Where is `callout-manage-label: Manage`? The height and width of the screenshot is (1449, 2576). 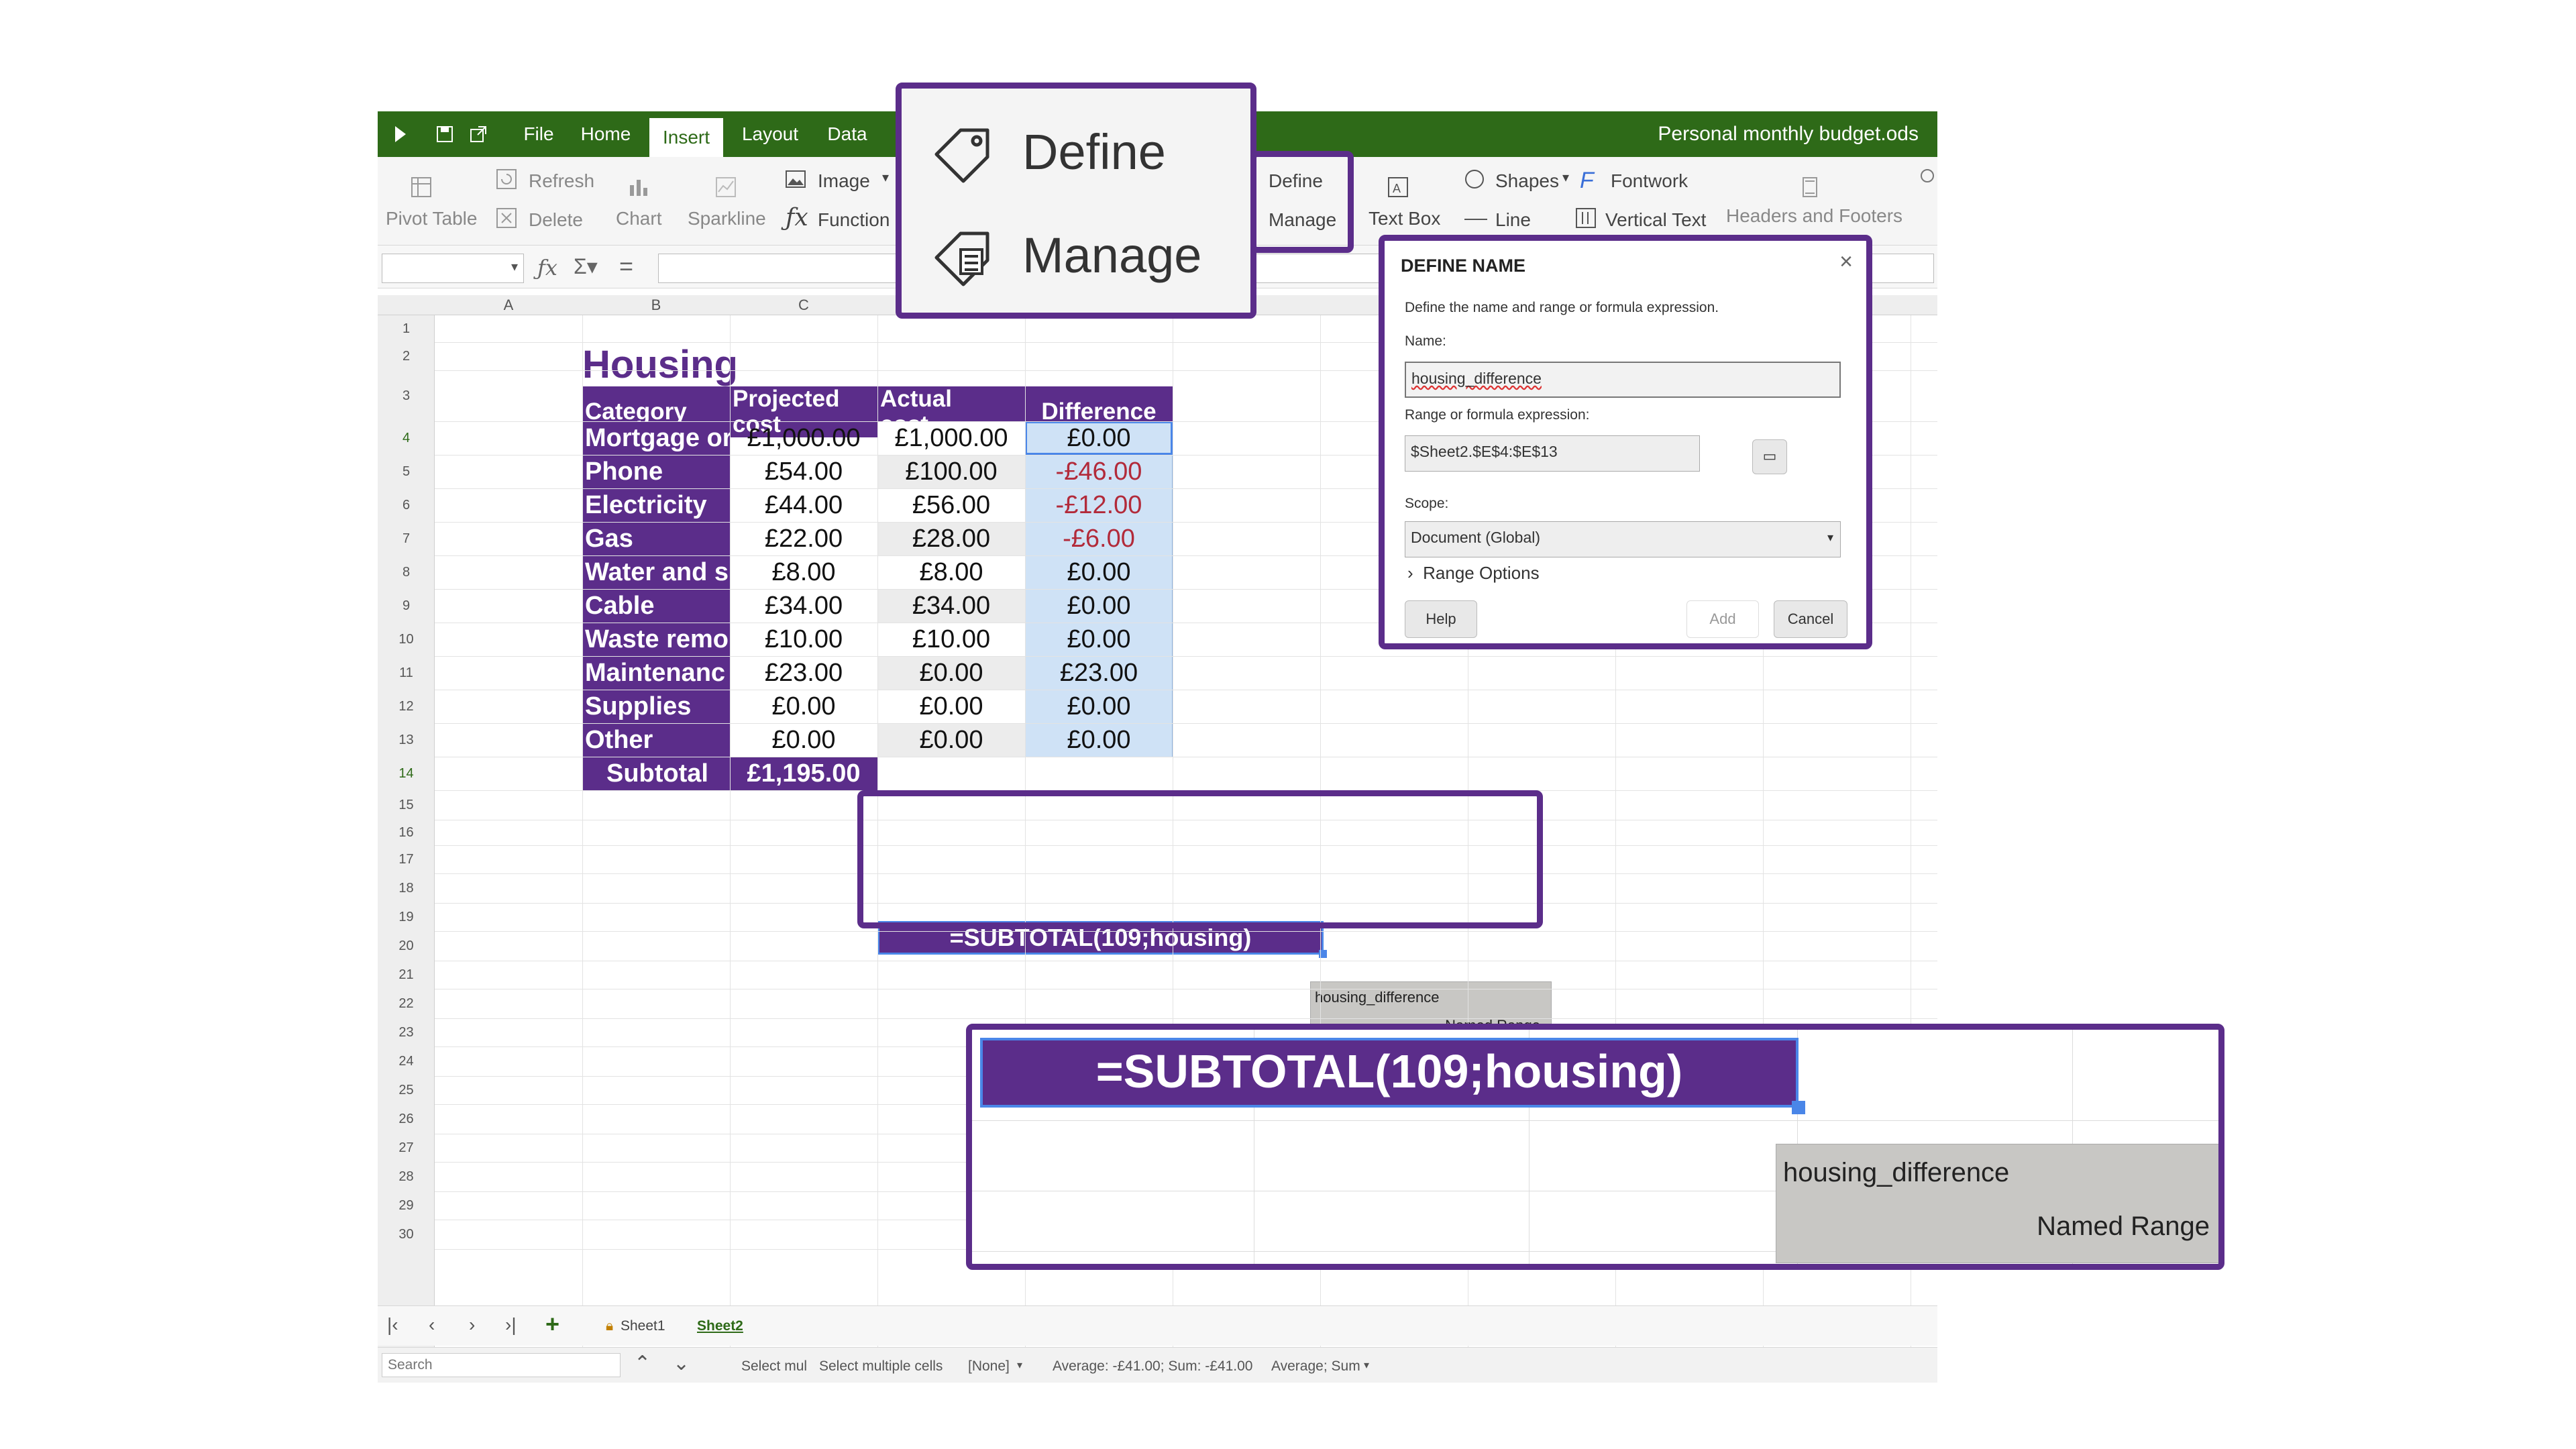
callout-manage-label: Manage is located at coordinates (1111, 255).